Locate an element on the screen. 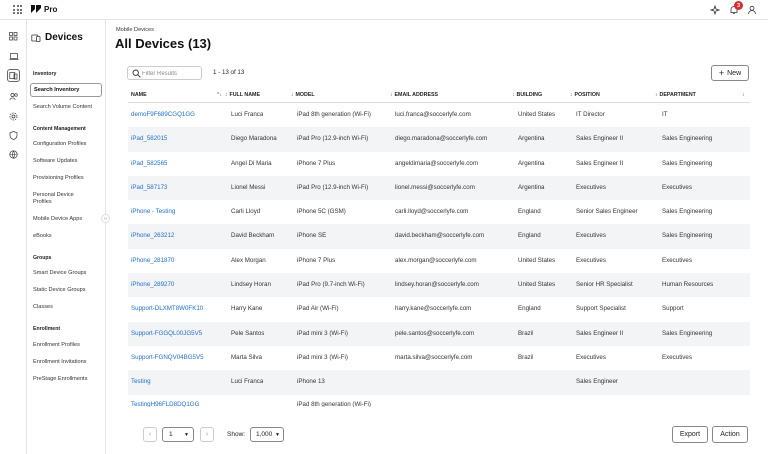  column-header-email: ↕ EMAIL ADDRESS is located at coordinates (414, 95).